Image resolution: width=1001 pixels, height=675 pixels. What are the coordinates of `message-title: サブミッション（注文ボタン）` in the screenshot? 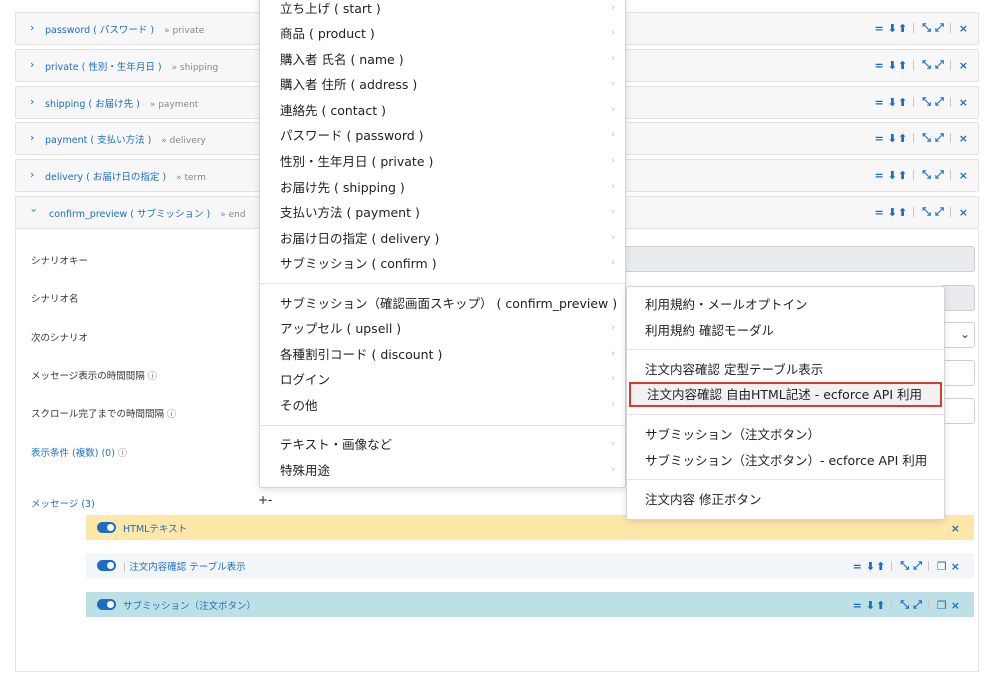 It's located at (189, 605).